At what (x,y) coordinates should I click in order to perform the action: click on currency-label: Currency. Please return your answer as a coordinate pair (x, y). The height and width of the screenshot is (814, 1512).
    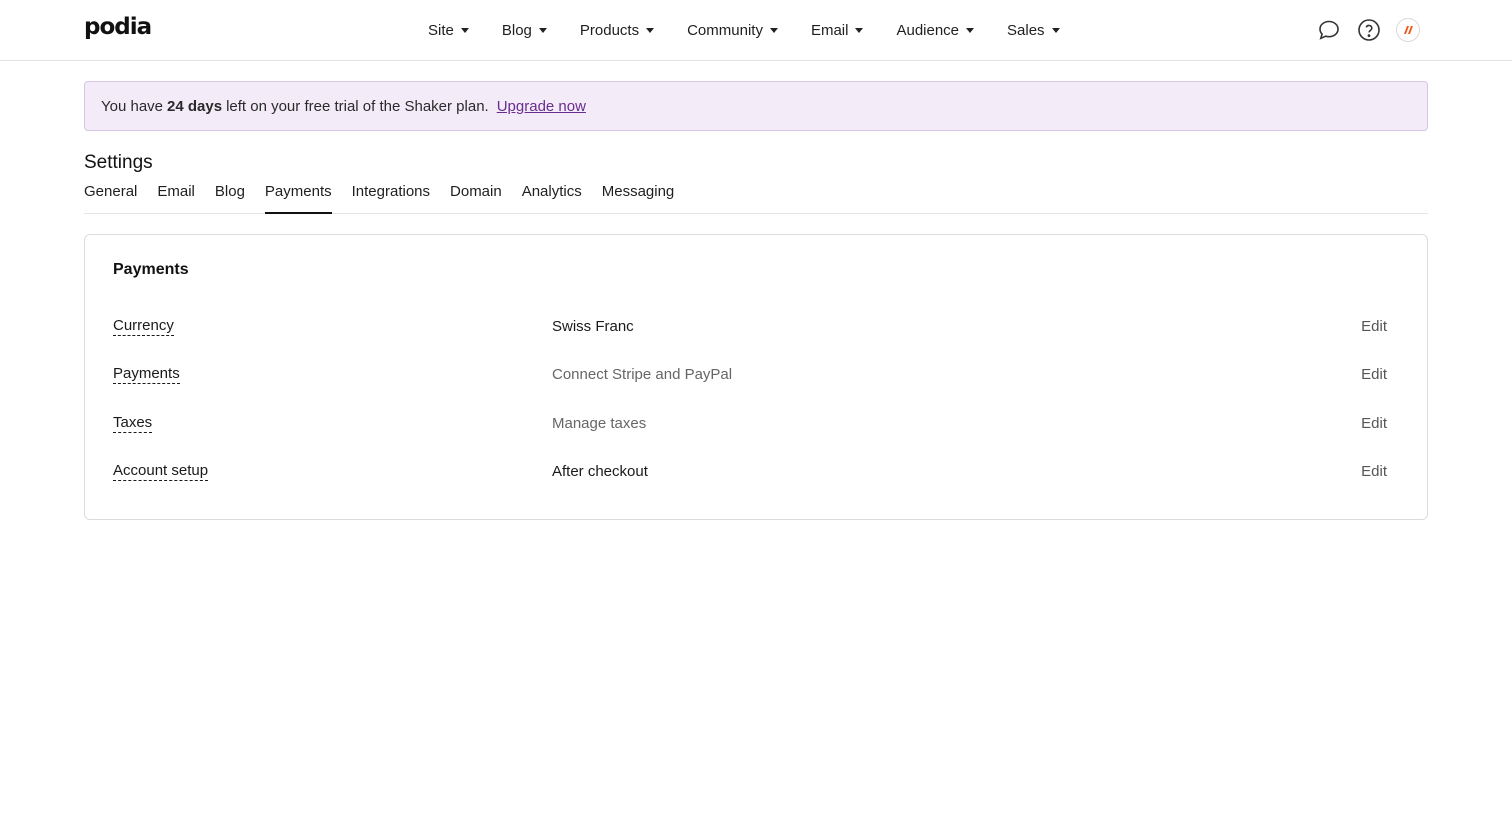
    Looking at the image, I should click on (143, 326).